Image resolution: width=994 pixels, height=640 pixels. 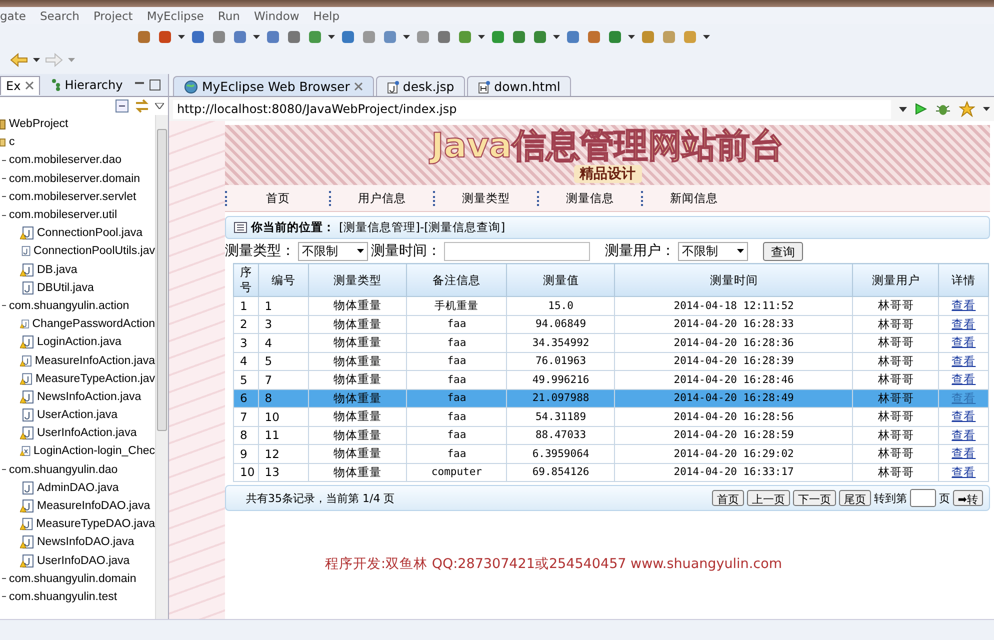 I want to click on tree-item: MeasureInfoDAO.java, so click(x=77, y=506).